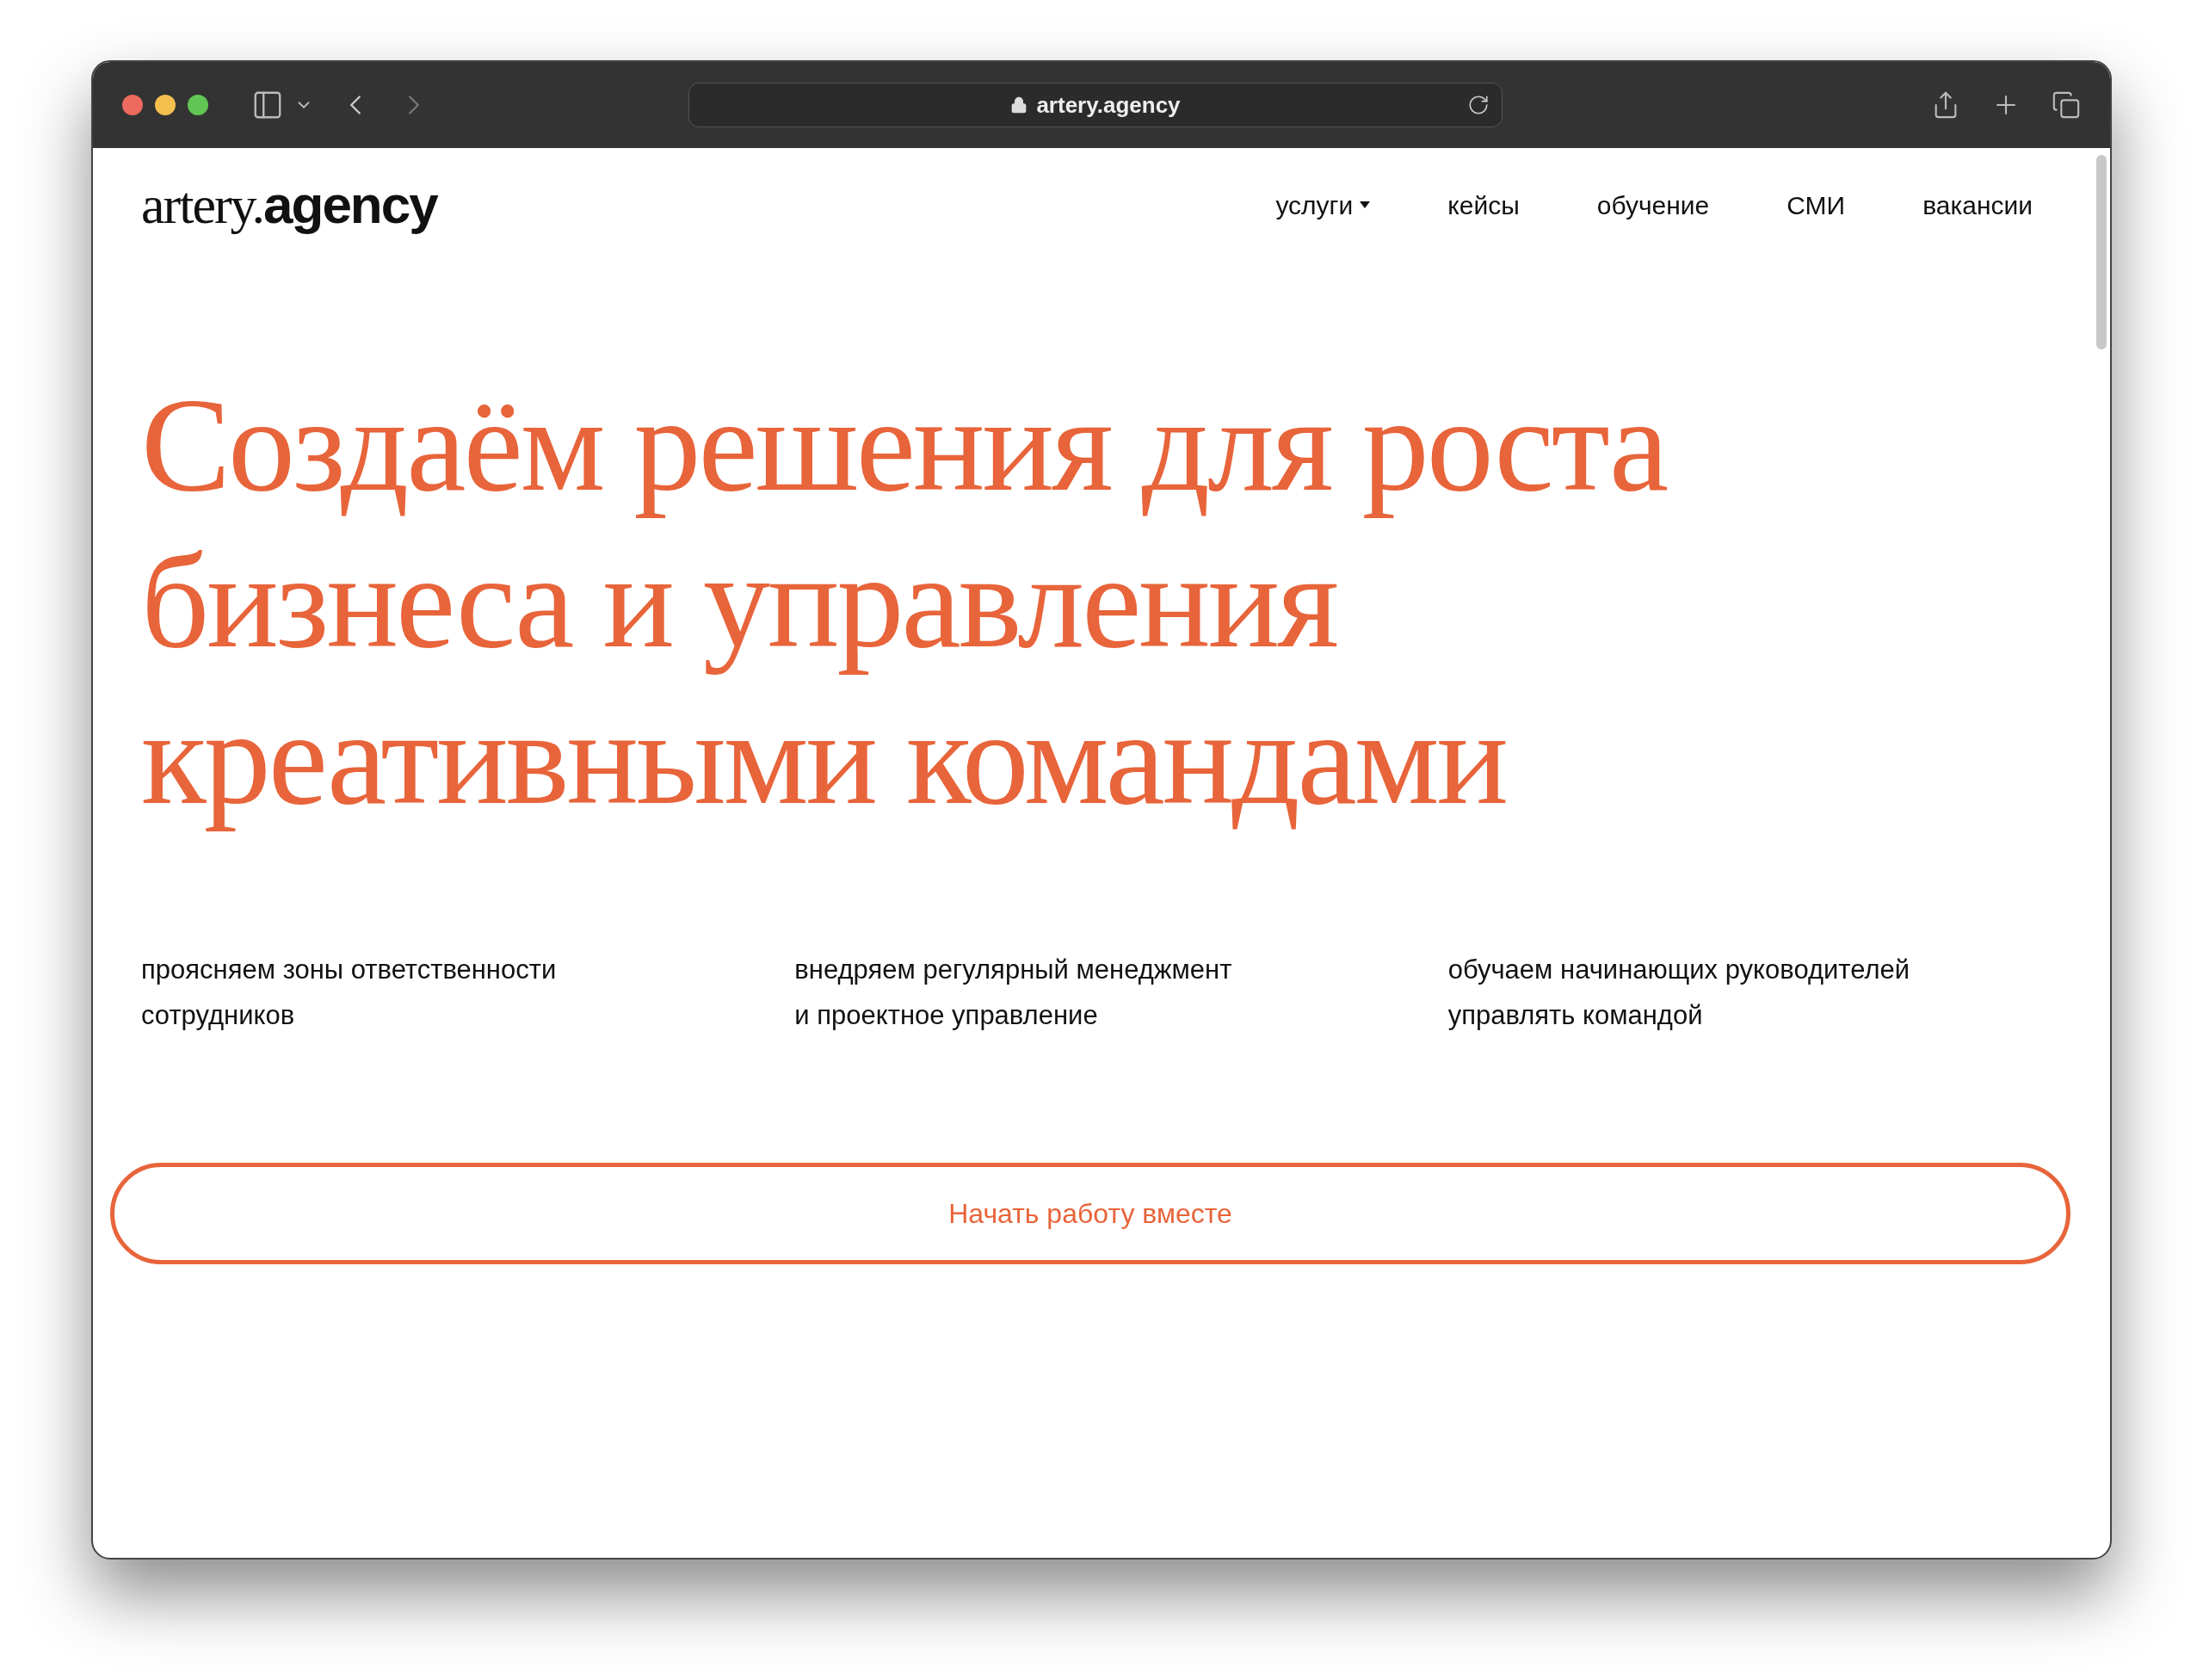 The width and height of the screenshot is (2203, 1680). What do you see at coordinates (1109, 105) in the screenshot?
I see `url-text: artery.agency` at bounding box center [1109, 105].